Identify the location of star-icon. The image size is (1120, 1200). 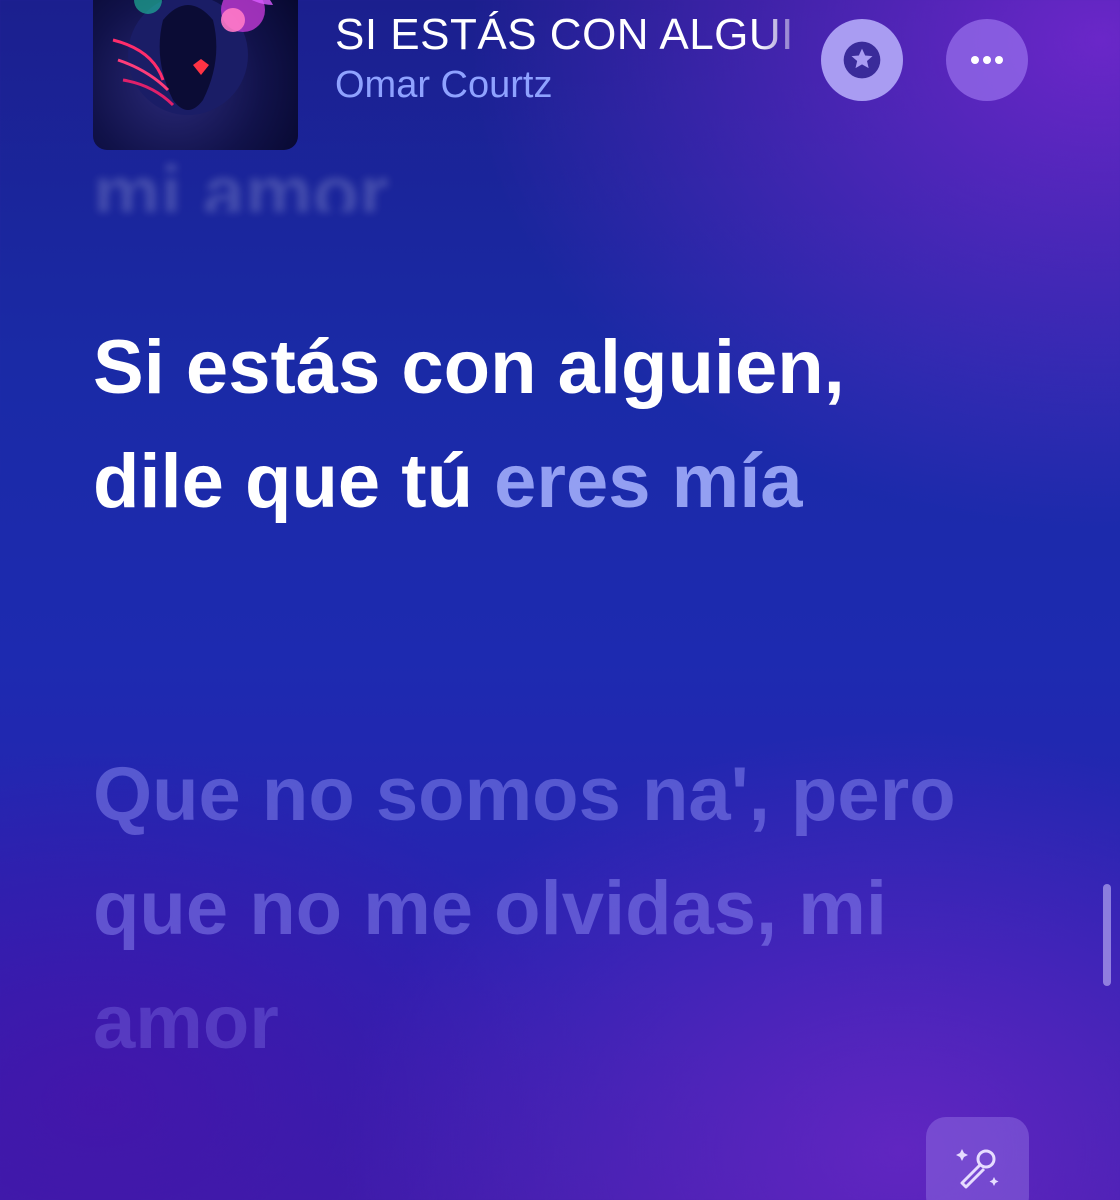
(862, 60).